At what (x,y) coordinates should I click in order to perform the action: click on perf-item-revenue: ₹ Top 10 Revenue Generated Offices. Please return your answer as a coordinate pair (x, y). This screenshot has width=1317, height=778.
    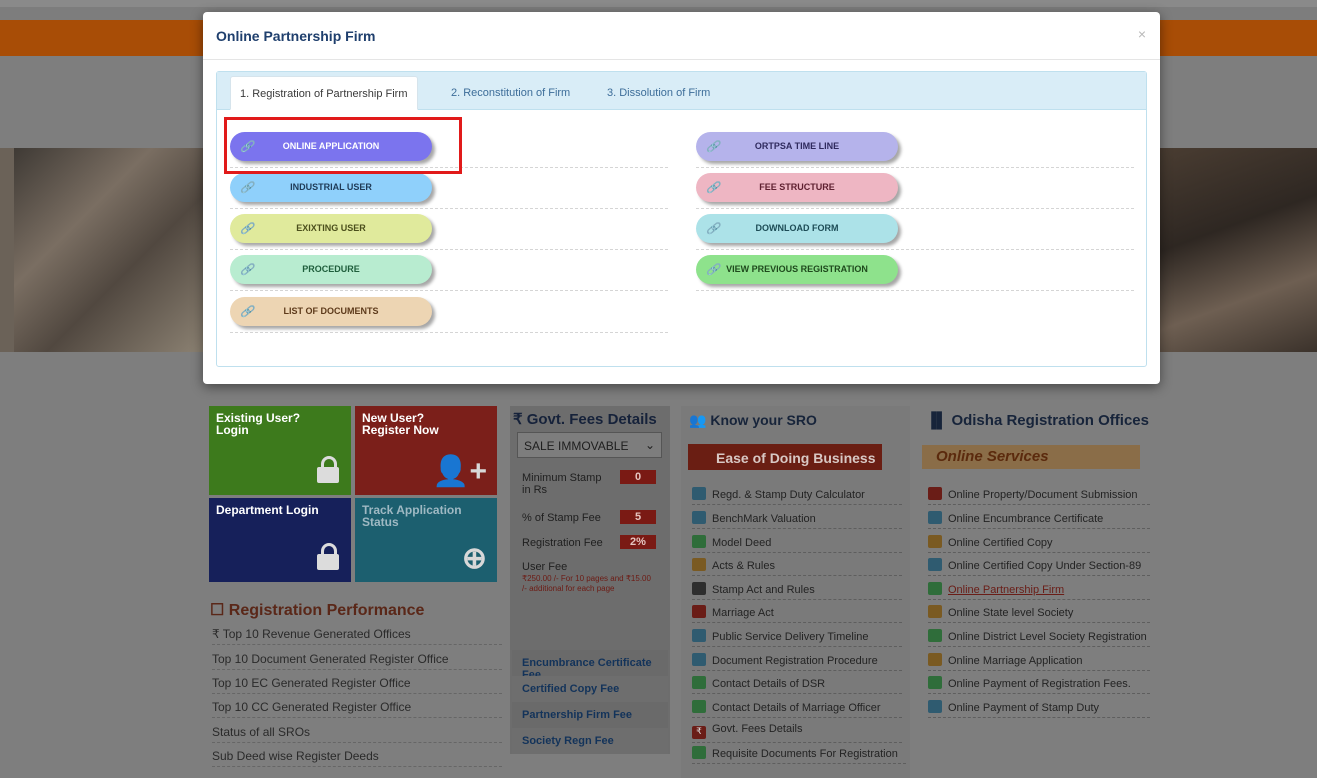
    Looking at the image, I should click on (357, 636).